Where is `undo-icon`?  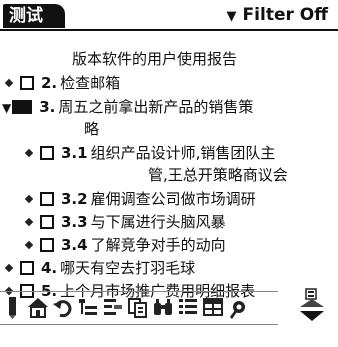 undo-icon is located at coordinates (63, 307).